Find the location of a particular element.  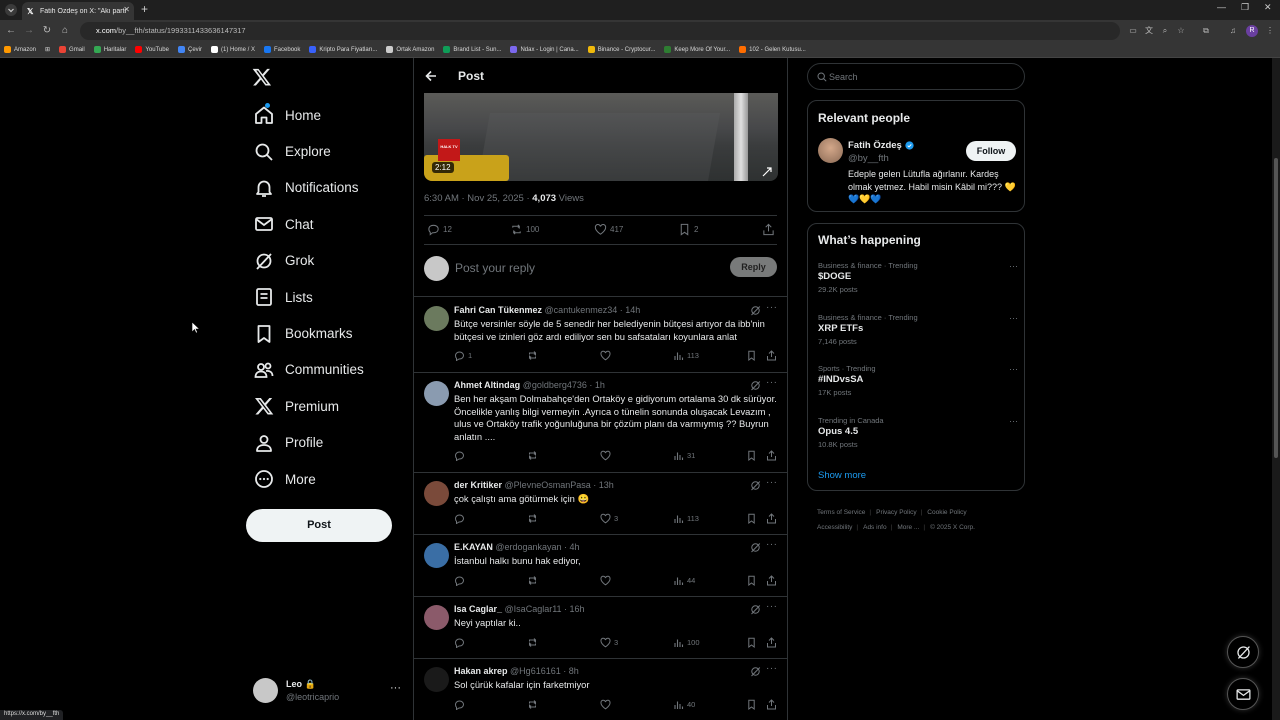

nav-item-profile: Profile is located at coordinates (307, 443).